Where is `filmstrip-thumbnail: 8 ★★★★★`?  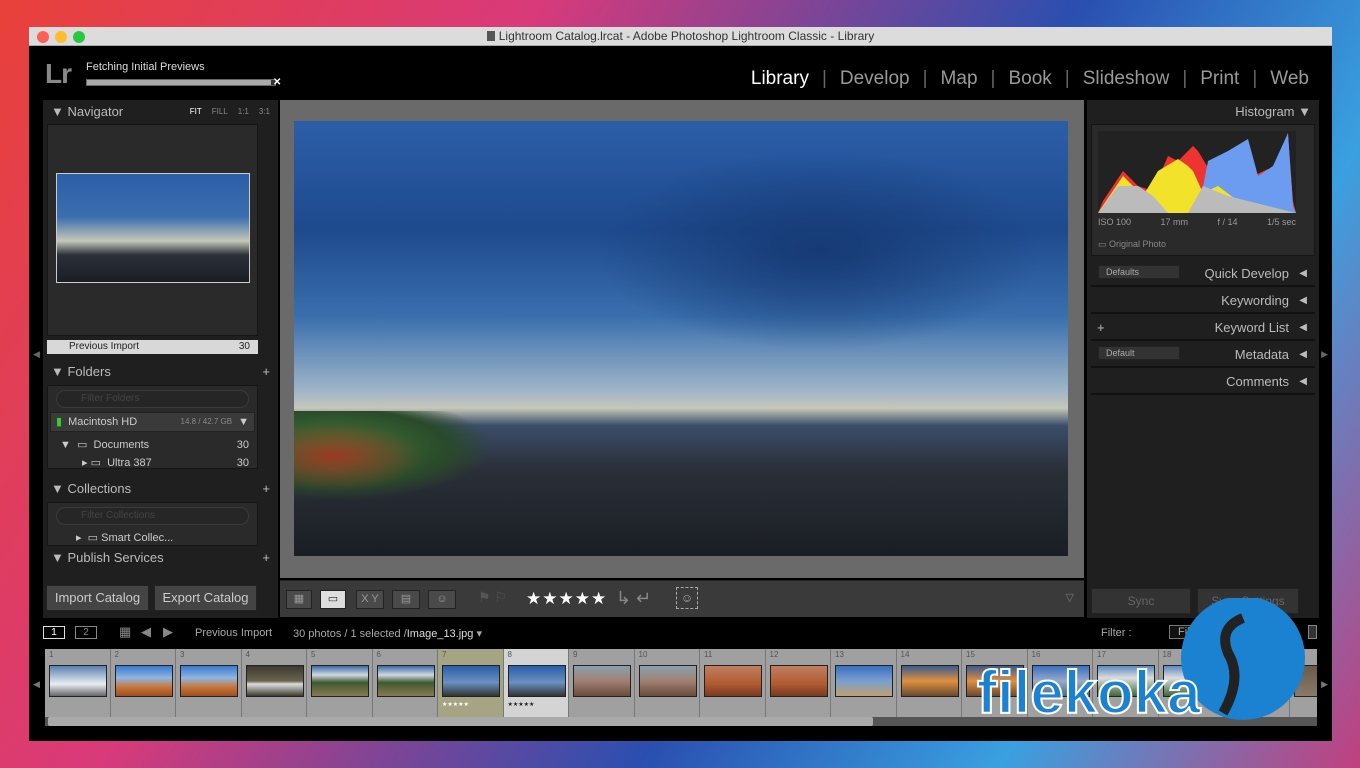 filmstrip-thumbnail: 8 ★★★★★ is located at coordinates (536, 683).